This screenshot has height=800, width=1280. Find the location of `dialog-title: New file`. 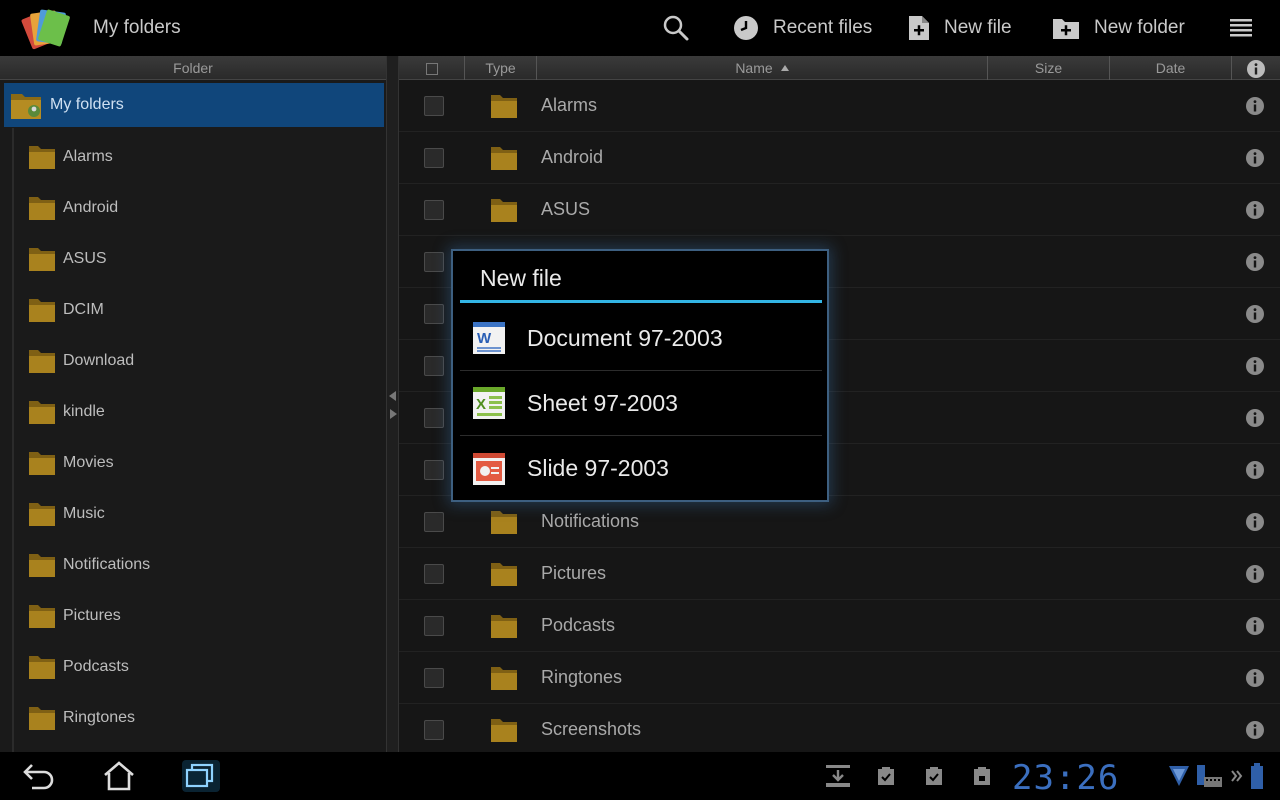

dialog-title: New file is located at coordinates (521, 278).